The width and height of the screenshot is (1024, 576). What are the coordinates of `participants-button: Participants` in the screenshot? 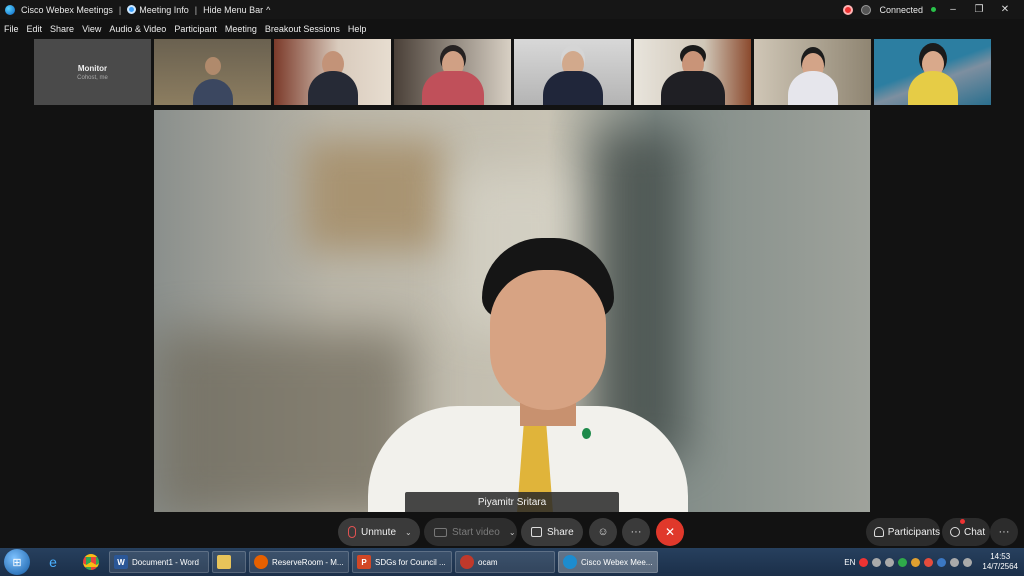 It's located at (903, 532).